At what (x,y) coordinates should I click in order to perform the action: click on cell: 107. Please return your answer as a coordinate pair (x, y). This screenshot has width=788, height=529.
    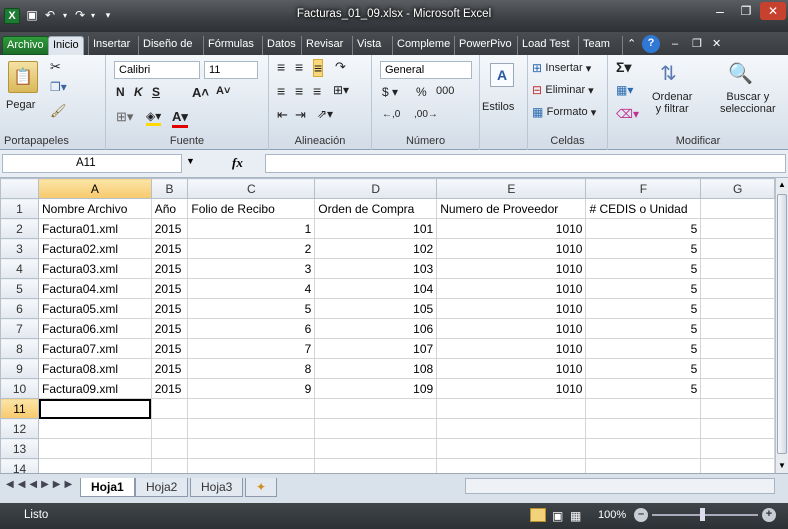
    Looking at the image, I should click on (376, 348).